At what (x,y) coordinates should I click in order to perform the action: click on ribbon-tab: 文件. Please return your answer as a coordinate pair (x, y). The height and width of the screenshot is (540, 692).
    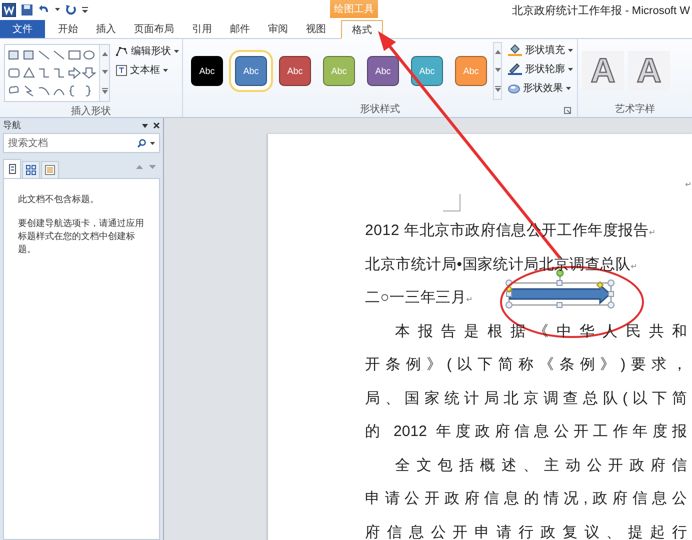
    Looking at the image, I should click on (22, 29).